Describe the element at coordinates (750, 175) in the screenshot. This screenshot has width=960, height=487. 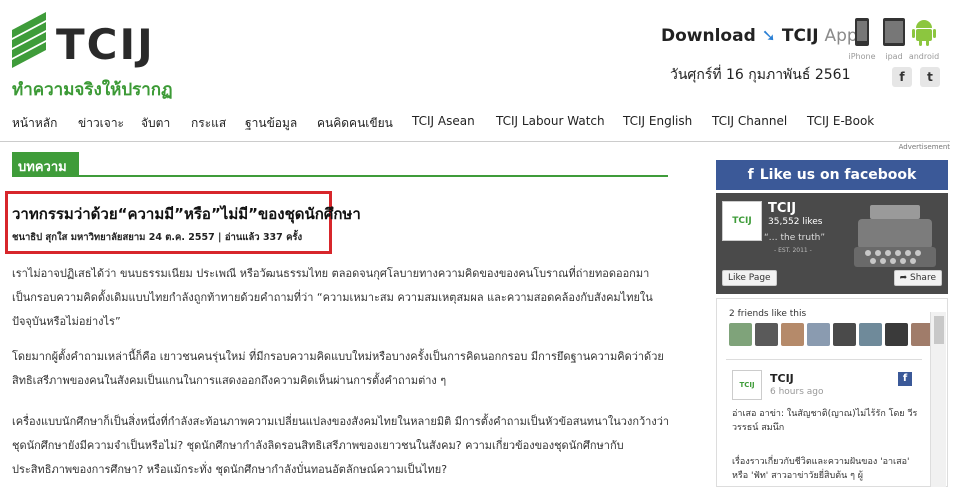
I see `facebook-f-icon: f` at that location.